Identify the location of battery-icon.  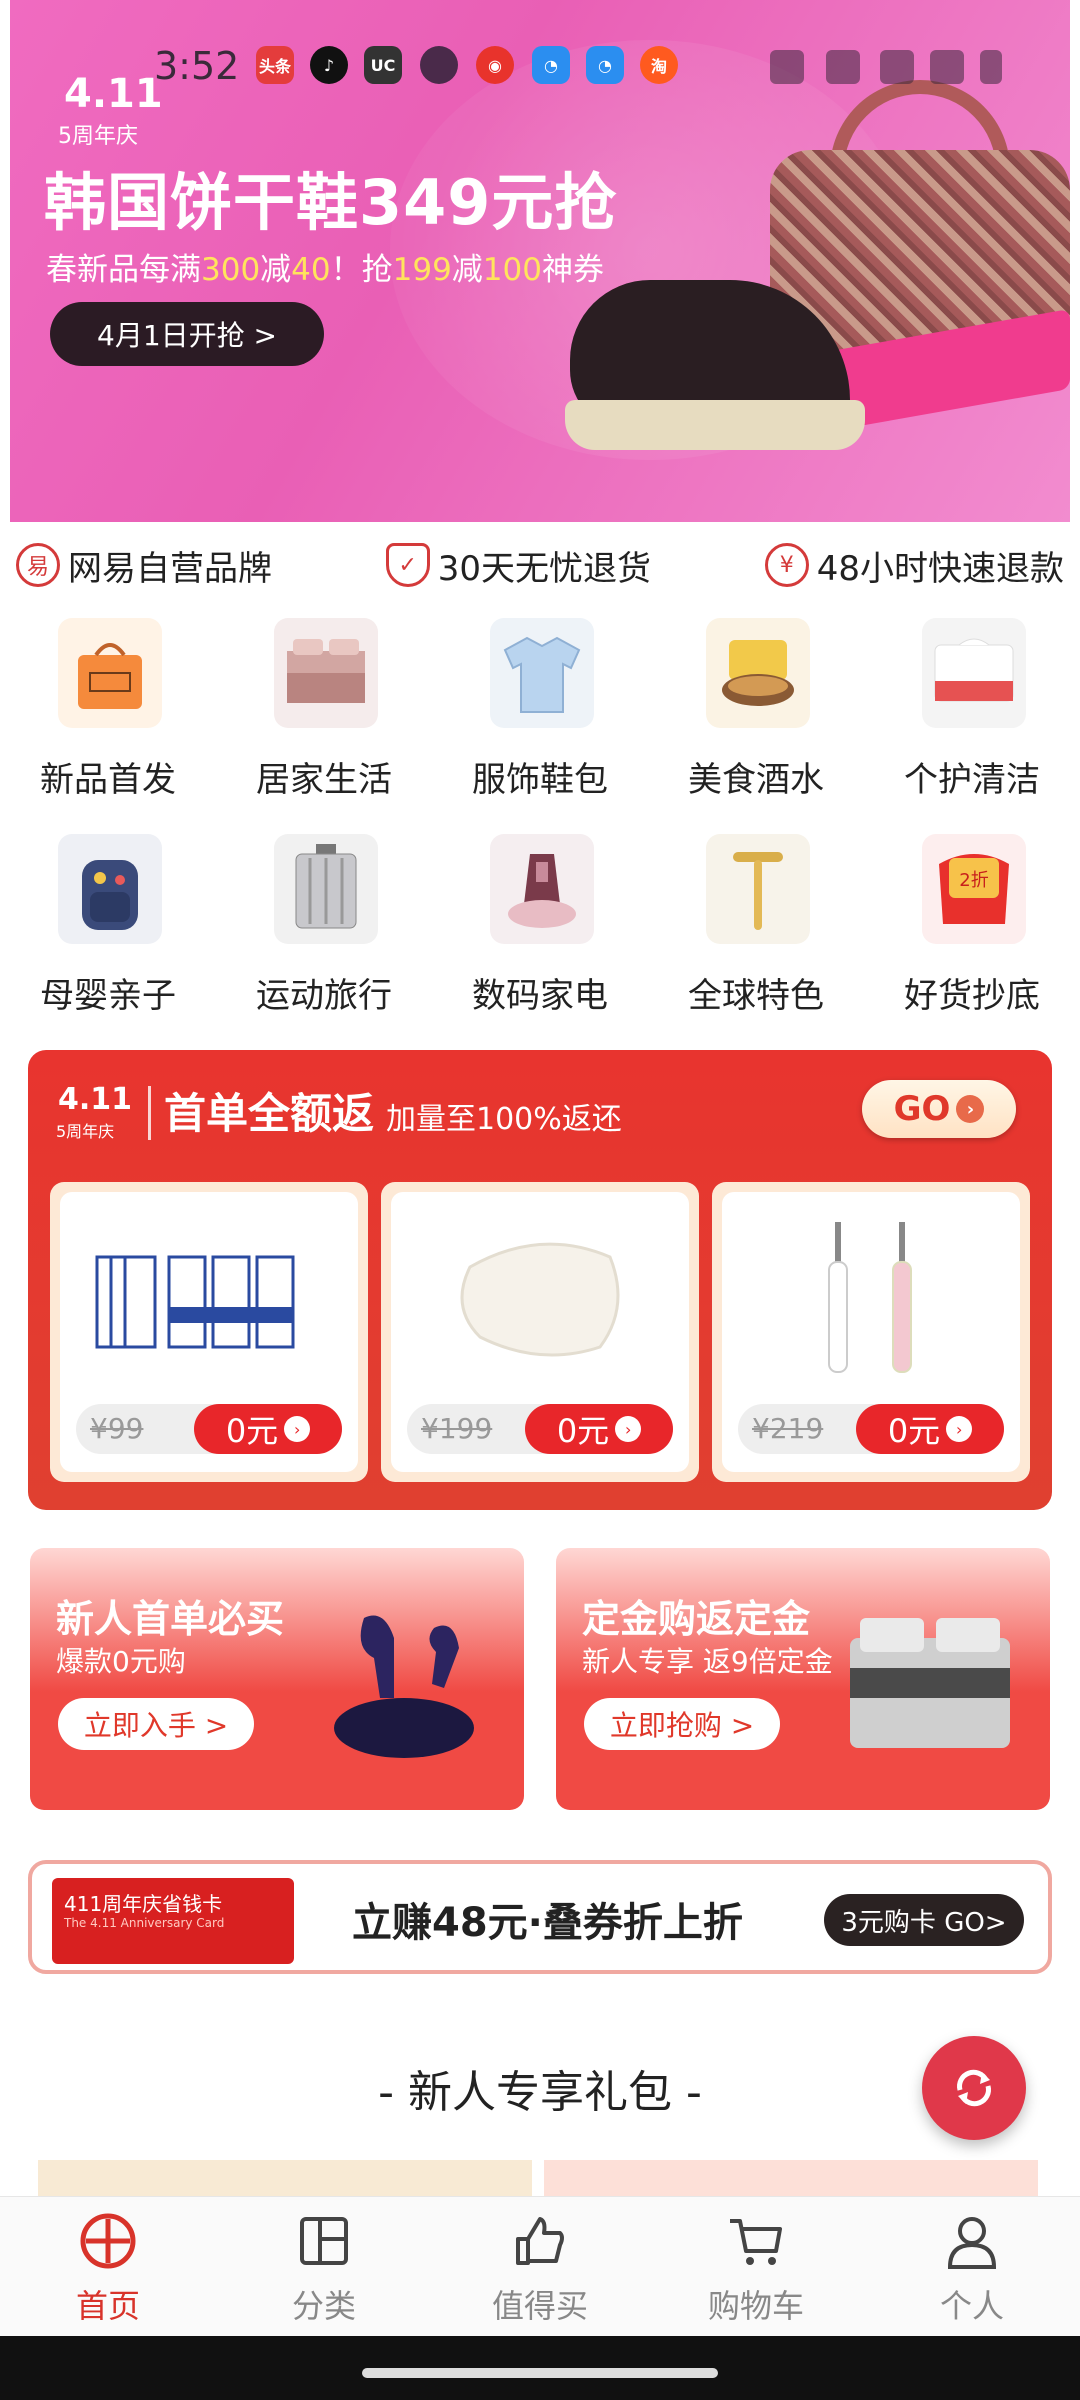
(991, 67).